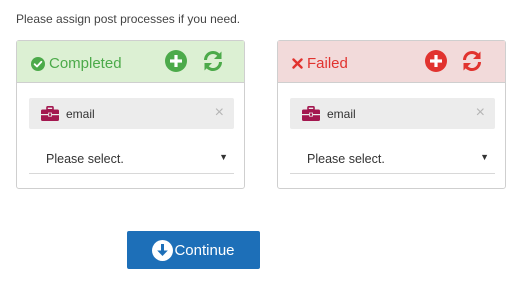 The width and height of the screenshot is (528, 294). I want to click on completed-process-select: Please select. ▼, so click(131, 158).